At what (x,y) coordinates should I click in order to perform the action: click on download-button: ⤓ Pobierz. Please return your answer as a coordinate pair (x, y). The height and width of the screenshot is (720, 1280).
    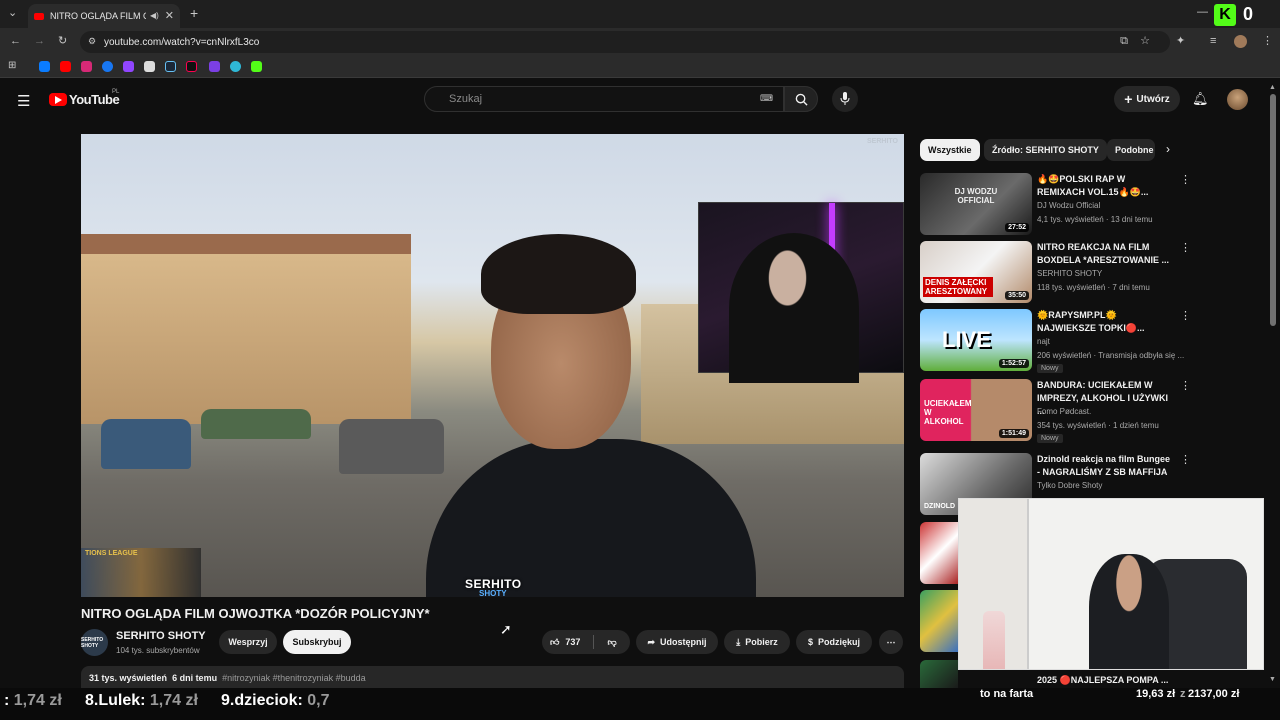
    Looking at the image, I should click on (757, 642).